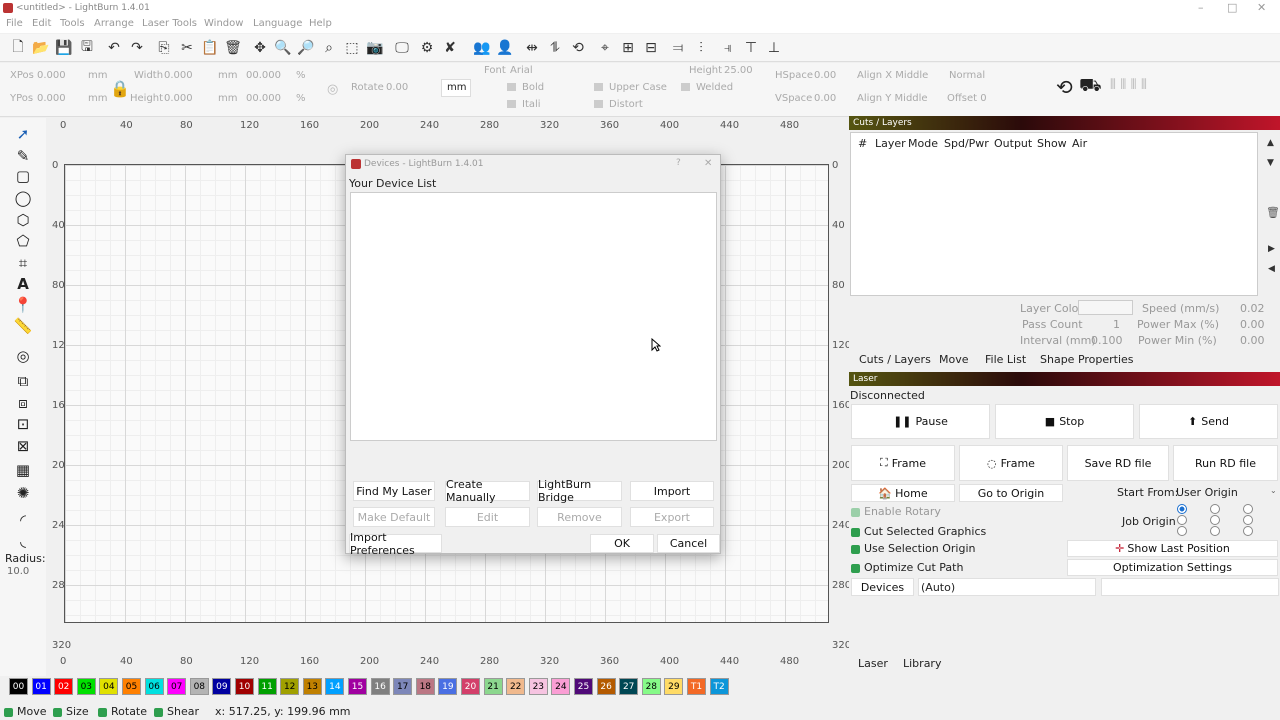 The height and width of the screenshot is (720, 1280). What do you see at coordinates (482, 48) in the screenshot?
I see `group-icon: 👥` at bounding box center [482, 48].